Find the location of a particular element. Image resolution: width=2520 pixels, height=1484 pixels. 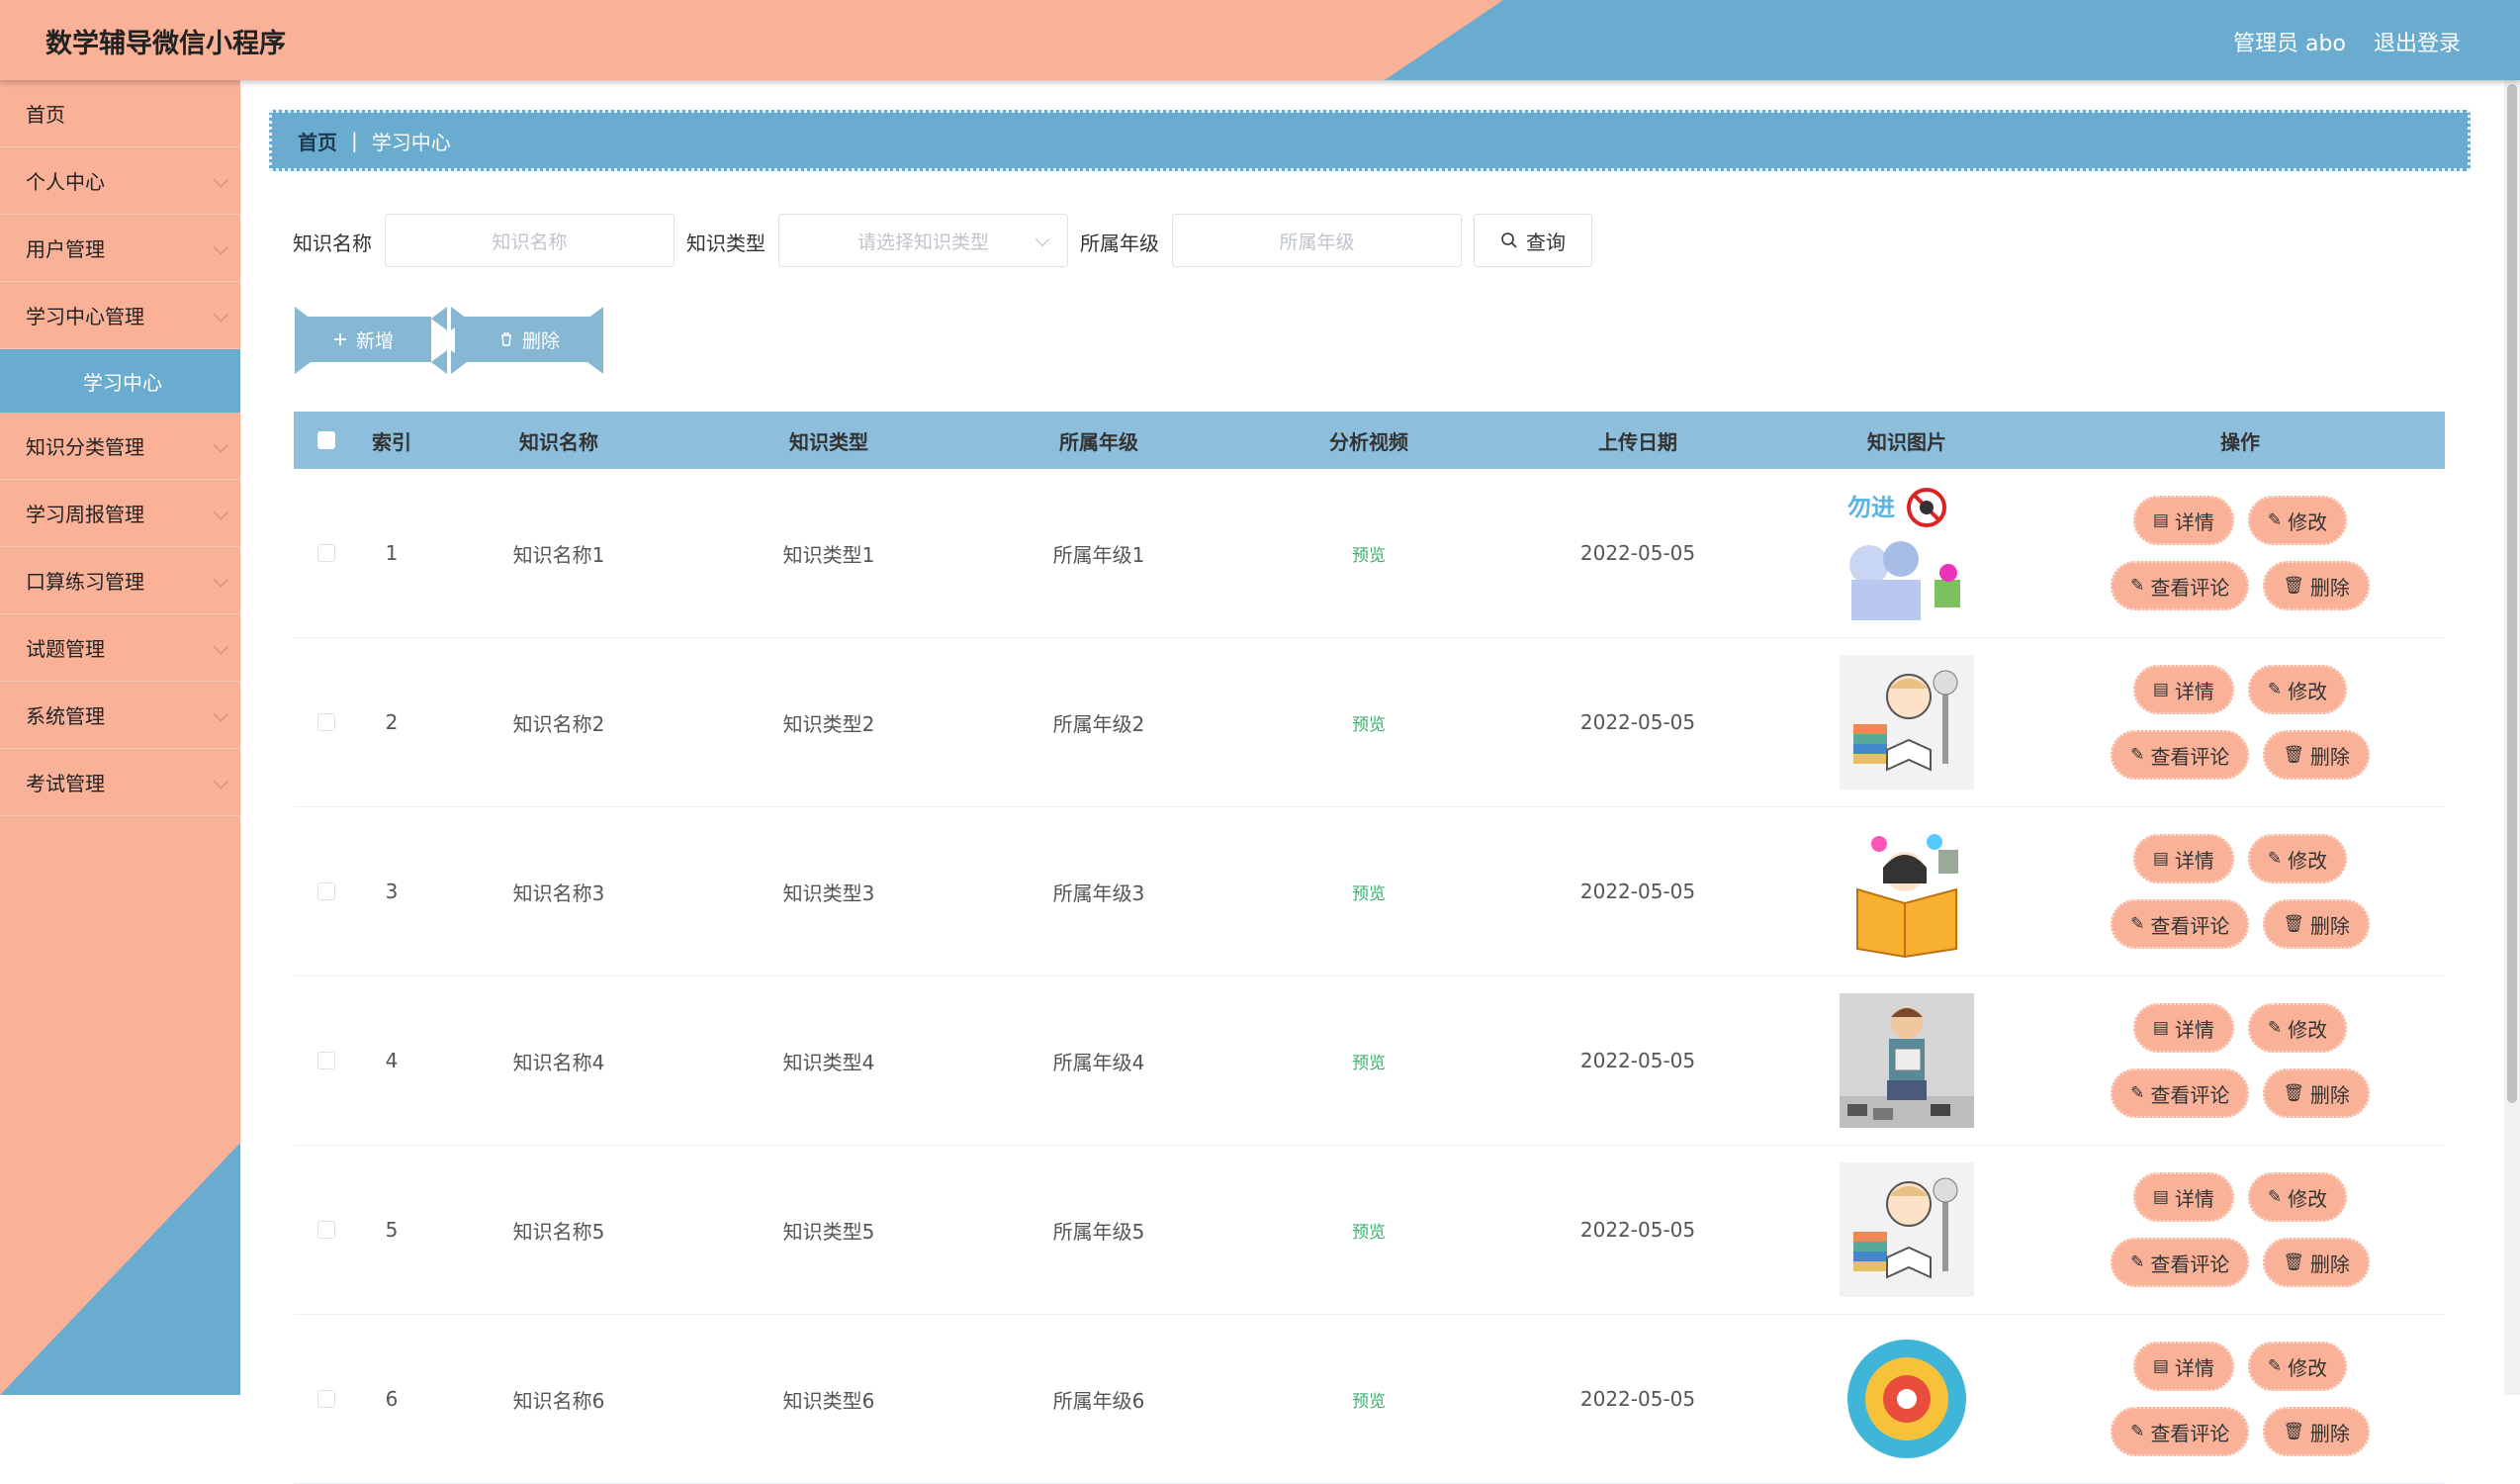

sidebar-item-9: 考试管理 is located at coordinates (120, 782).